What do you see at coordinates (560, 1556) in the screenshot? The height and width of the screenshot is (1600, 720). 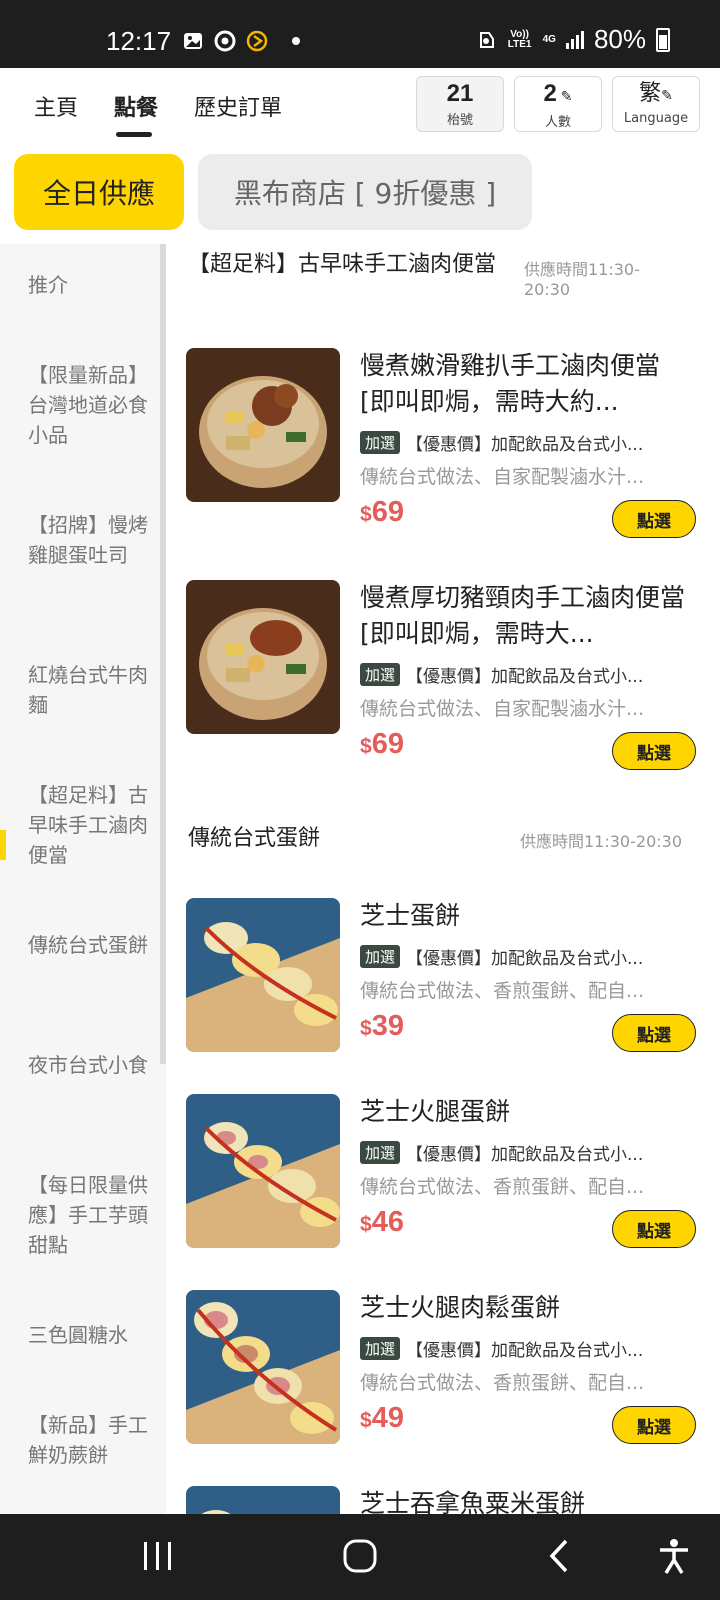 I see `back-icon` at bounding box center [560, 1556].